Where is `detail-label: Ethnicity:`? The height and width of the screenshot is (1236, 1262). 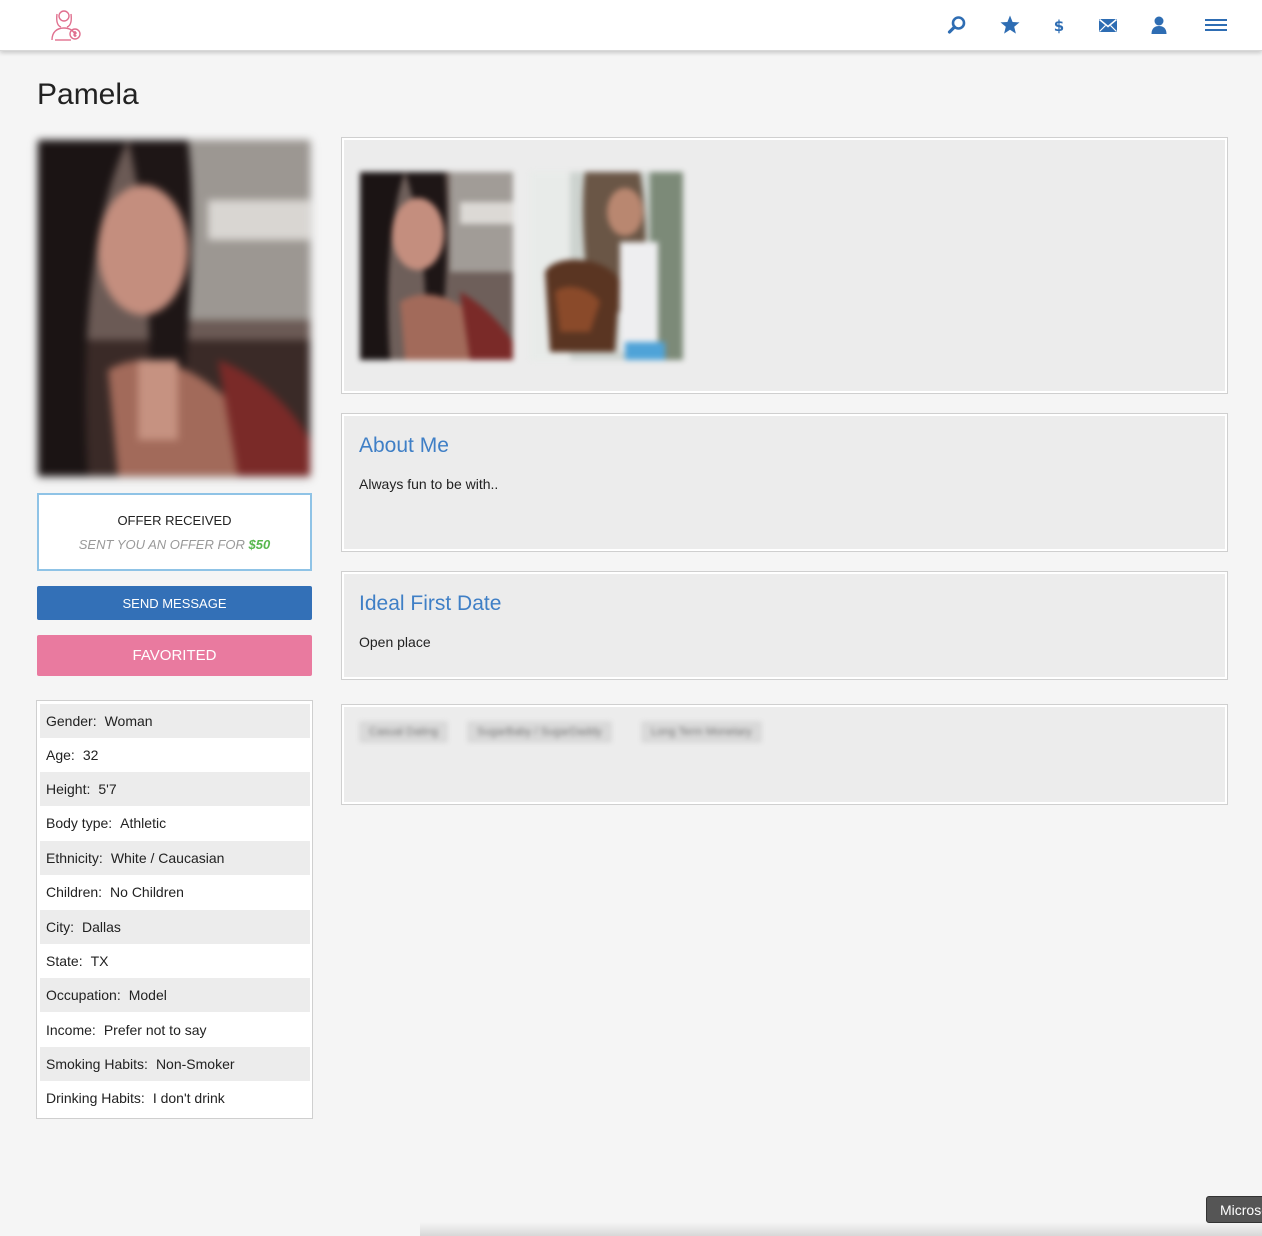
detail-label: Ethnicity: is located at coordinates (74, 858).